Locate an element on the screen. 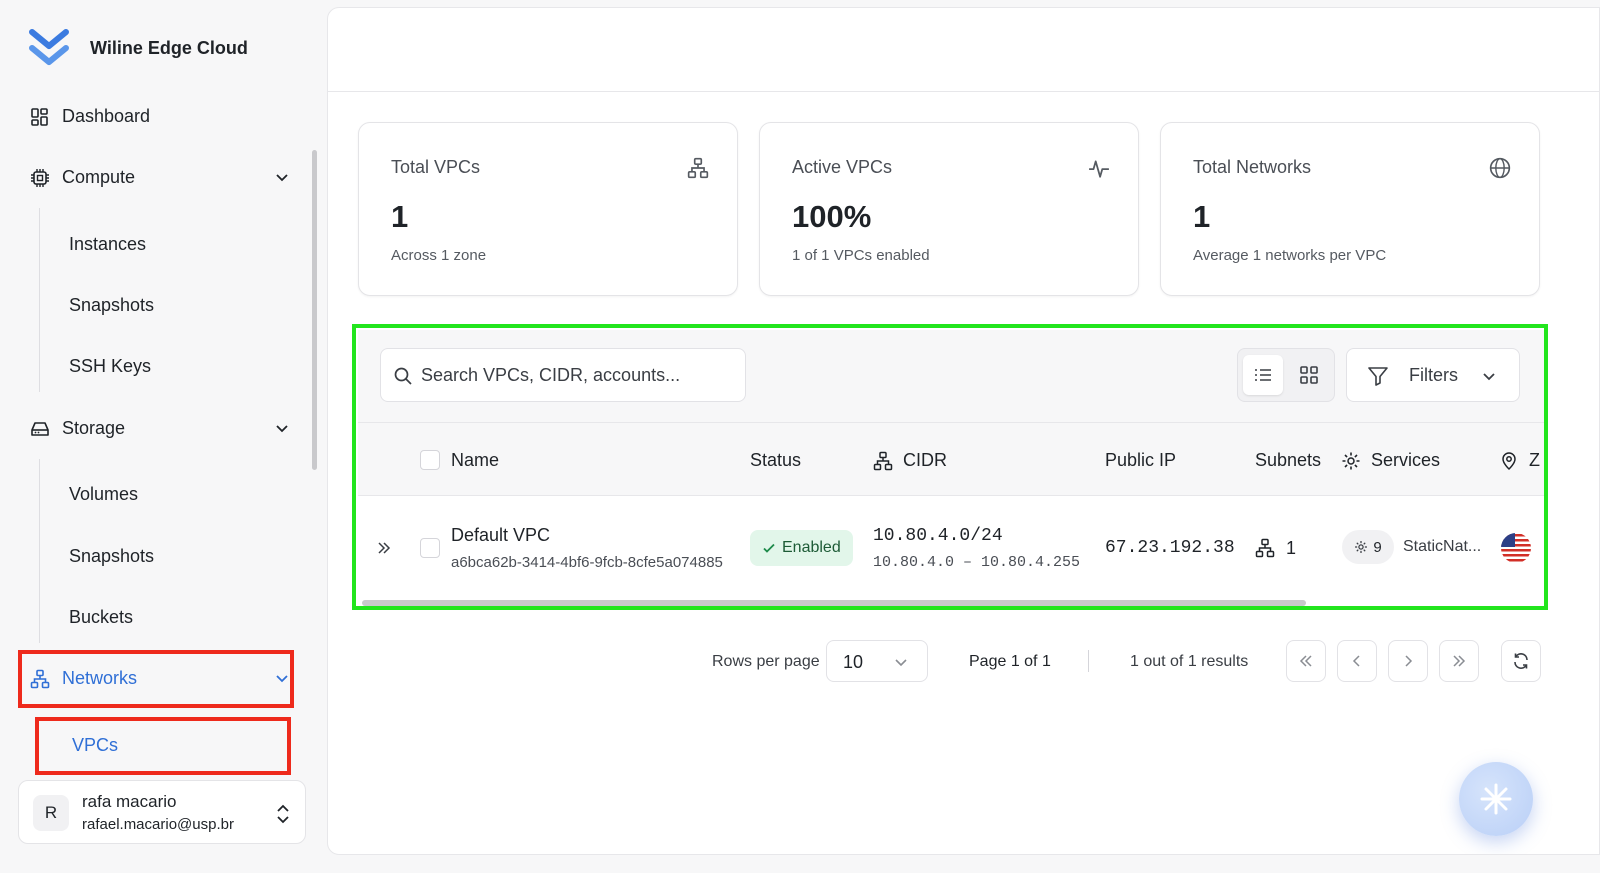  rows-per-page-value: 10 is located at coordinates (853, 662).